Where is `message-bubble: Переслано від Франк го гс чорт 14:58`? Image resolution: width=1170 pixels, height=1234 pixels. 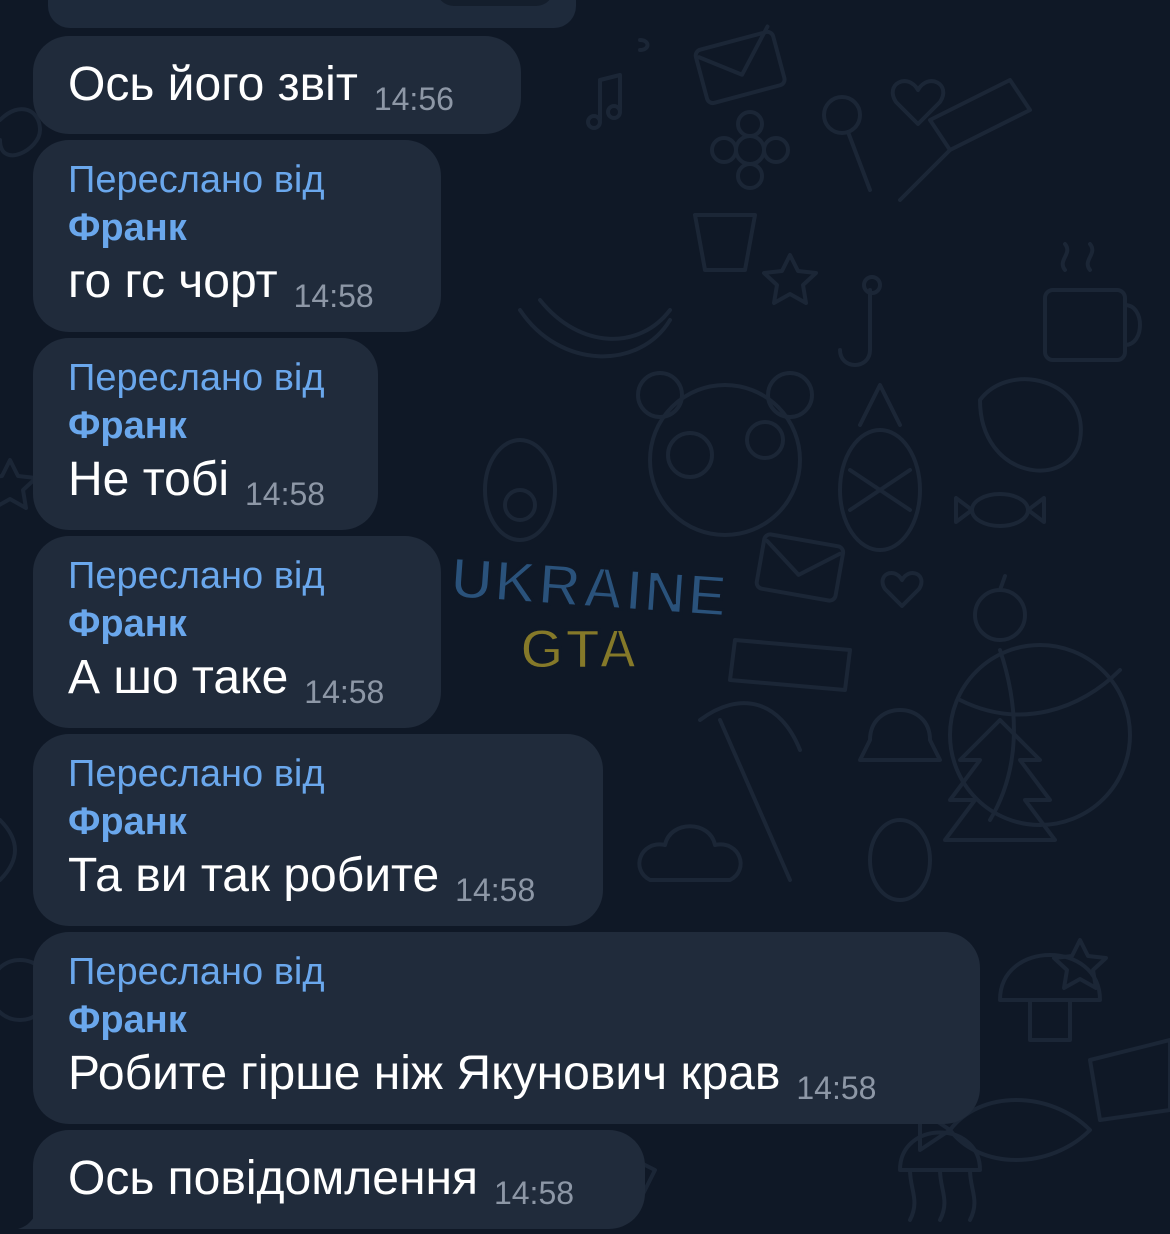
message-bubble: Переслано від Франк го гс чорт 14:58 is located at coordinates (237, 236).